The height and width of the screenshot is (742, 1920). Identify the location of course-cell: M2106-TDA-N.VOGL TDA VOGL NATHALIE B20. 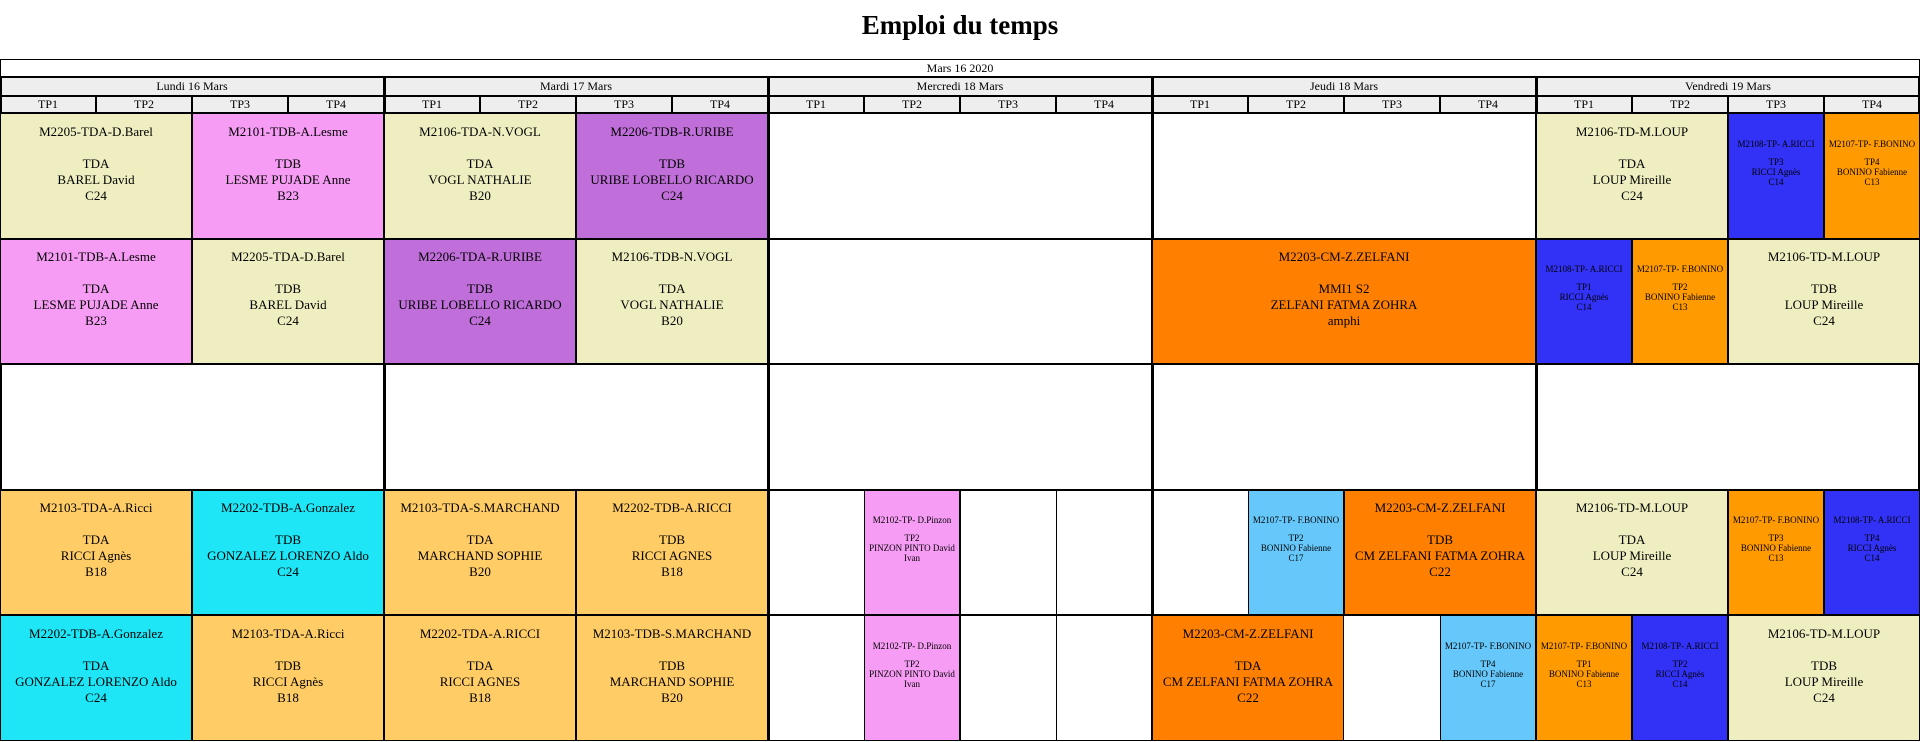
(480, 176).